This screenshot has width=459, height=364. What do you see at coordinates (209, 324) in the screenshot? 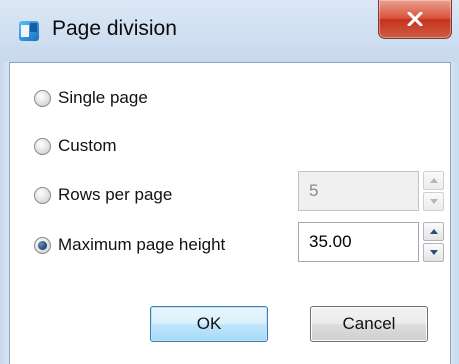
I see `ok-button: OK` at bounding box center [209, 324].